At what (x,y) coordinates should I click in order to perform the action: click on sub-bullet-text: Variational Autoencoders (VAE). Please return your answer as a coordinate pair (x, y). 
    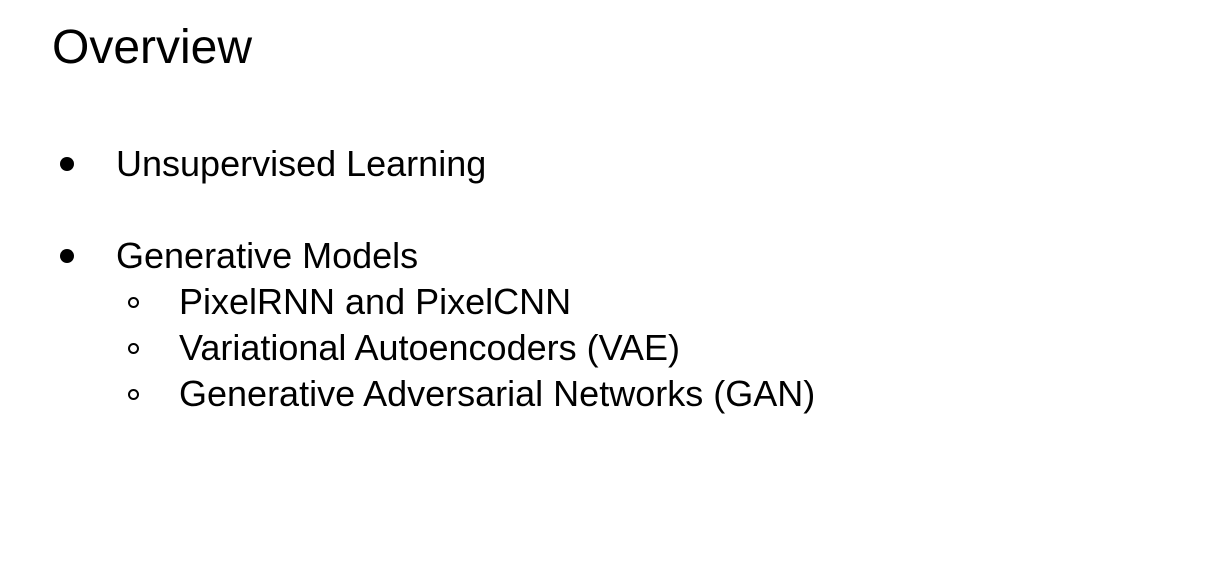
    Looking at the image, I should click on (429, 347).